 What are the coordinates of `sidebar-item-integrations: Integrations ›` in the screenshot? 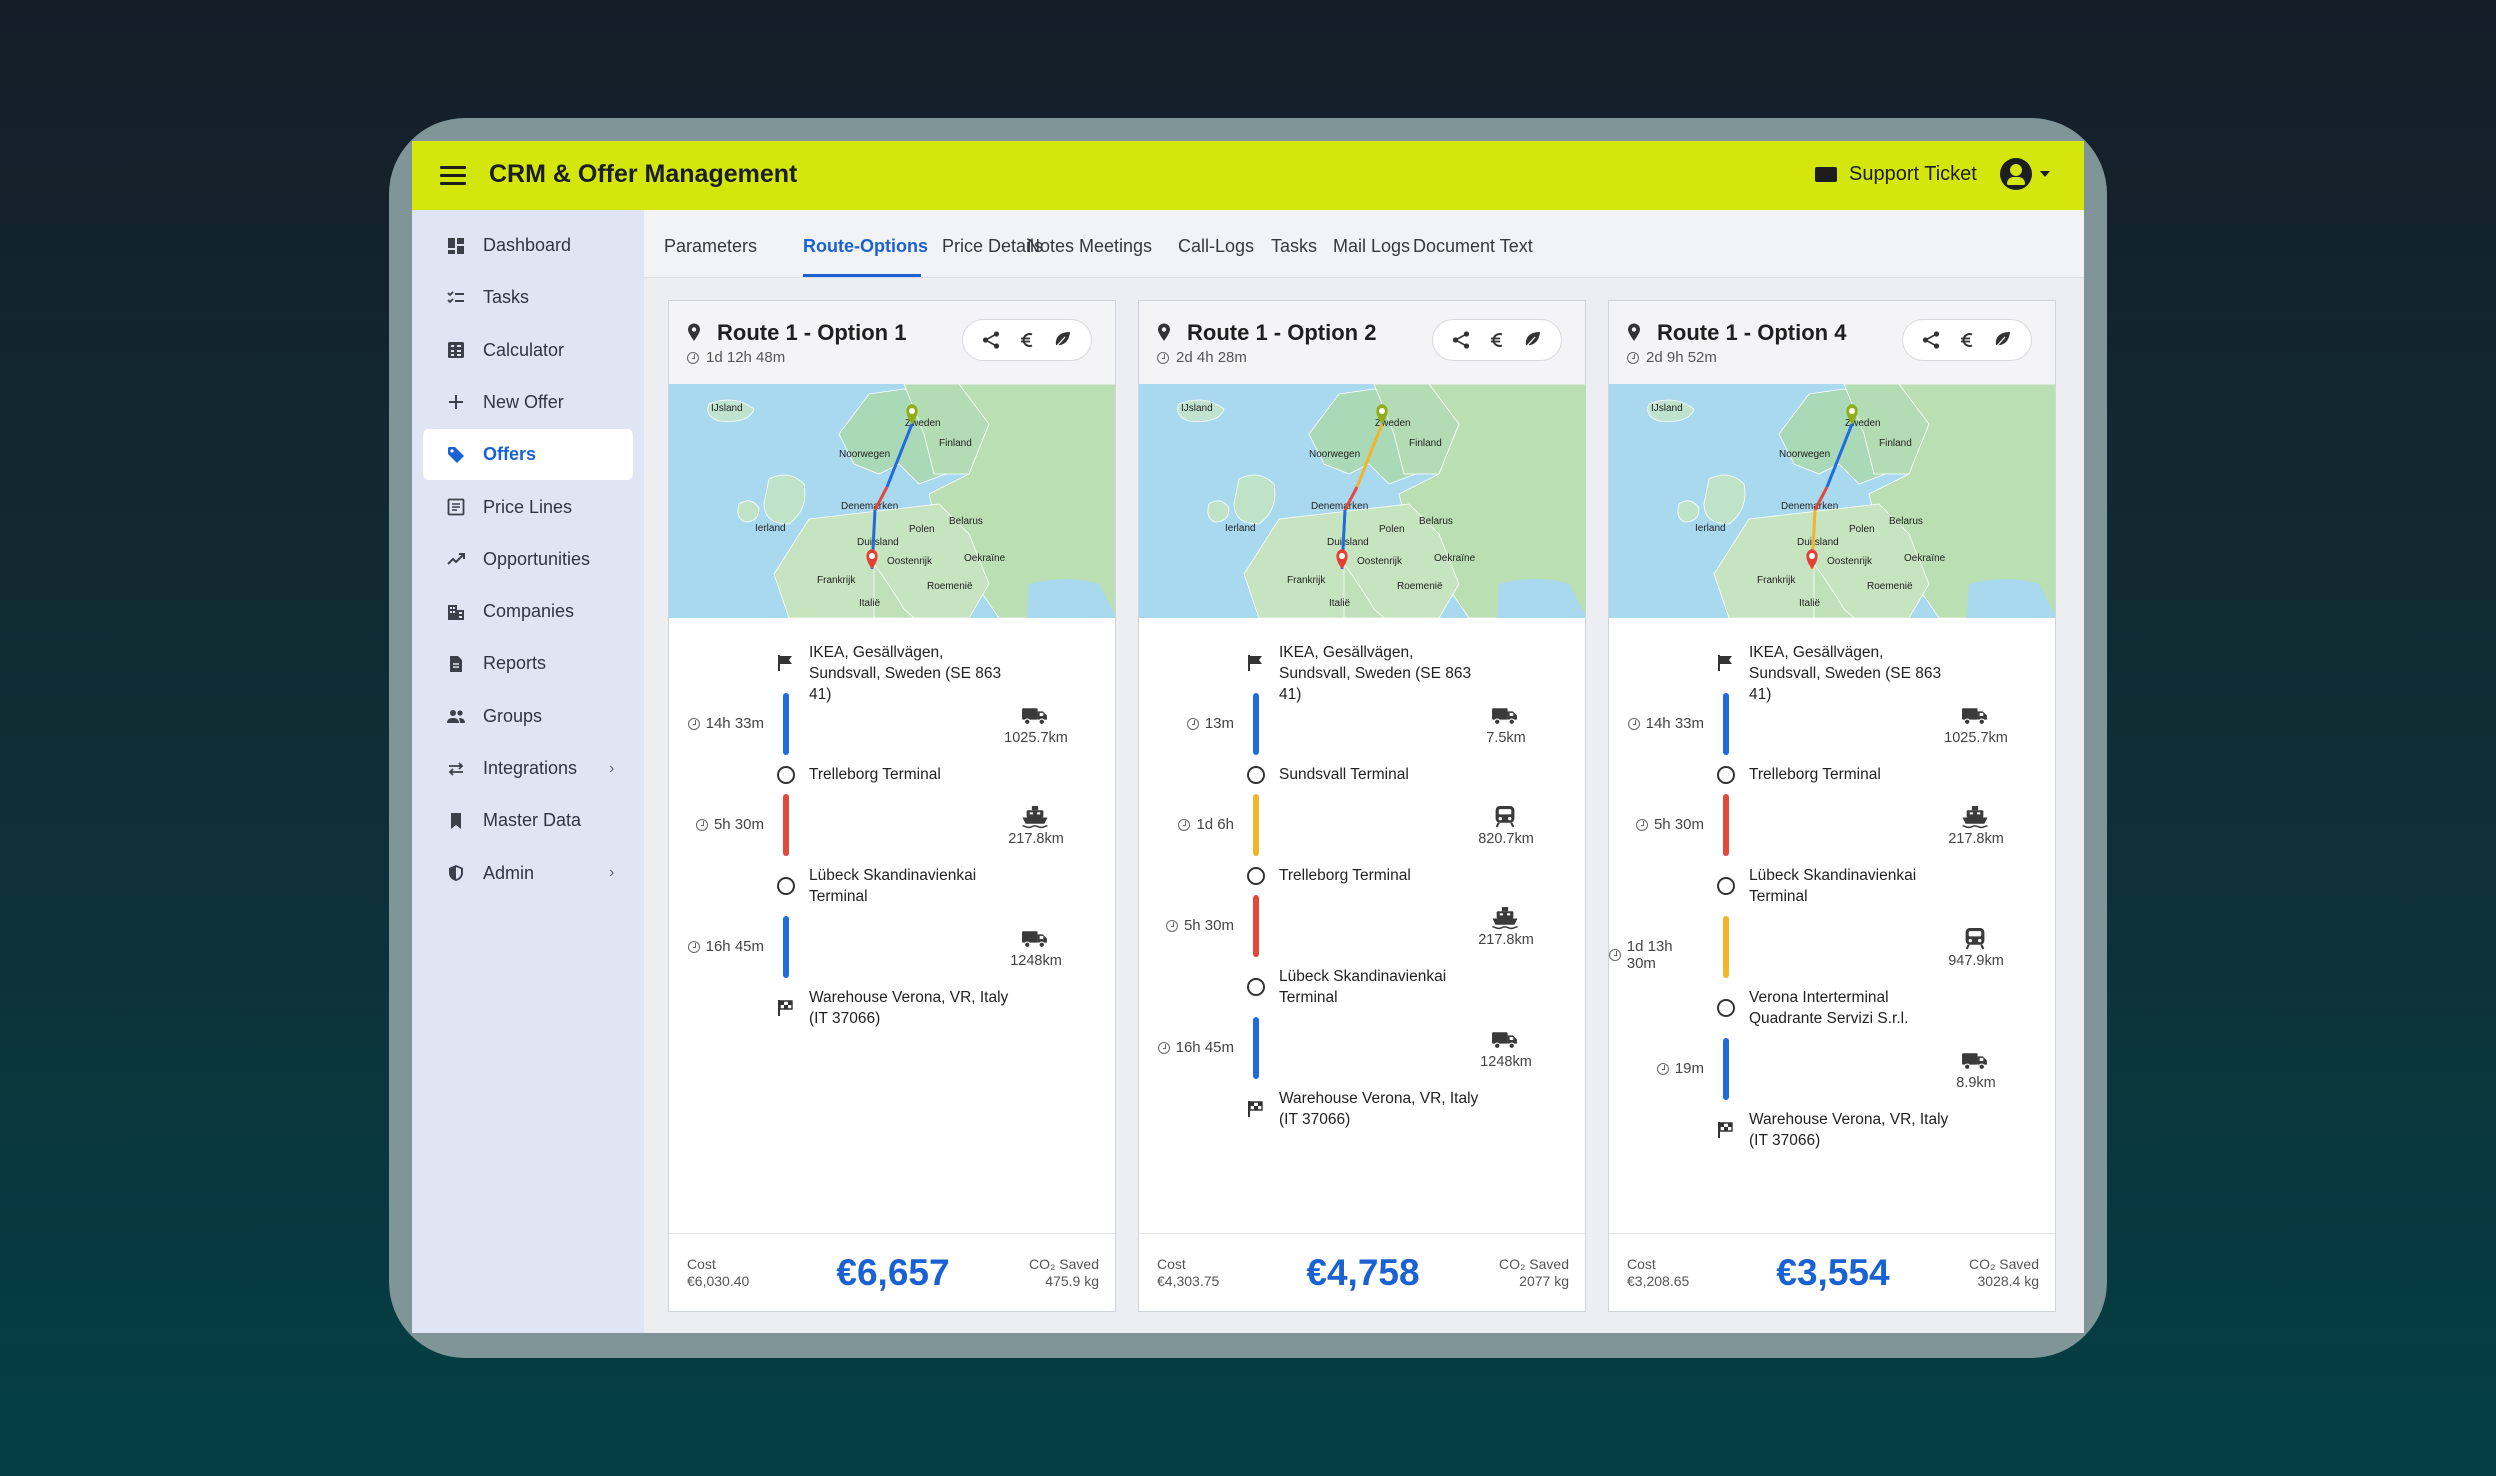 It's located at (528, 768).